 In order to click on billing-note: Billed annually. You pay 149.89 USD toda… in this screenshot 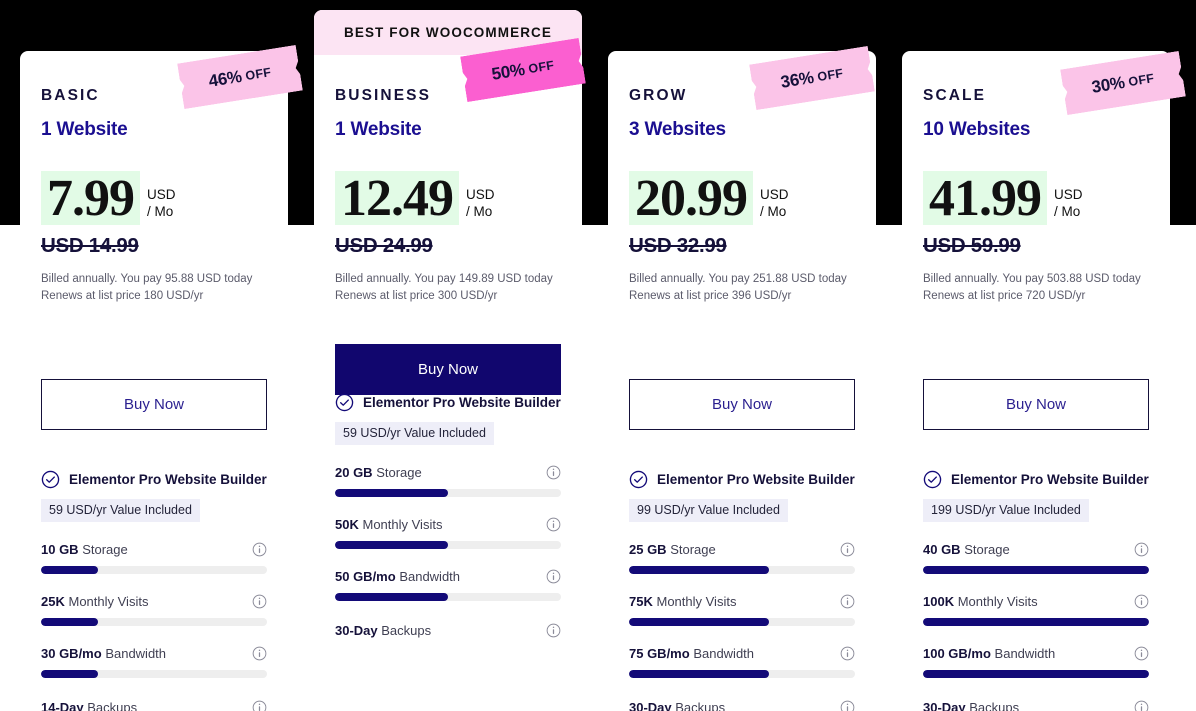, I will do `click(448, 287)`.